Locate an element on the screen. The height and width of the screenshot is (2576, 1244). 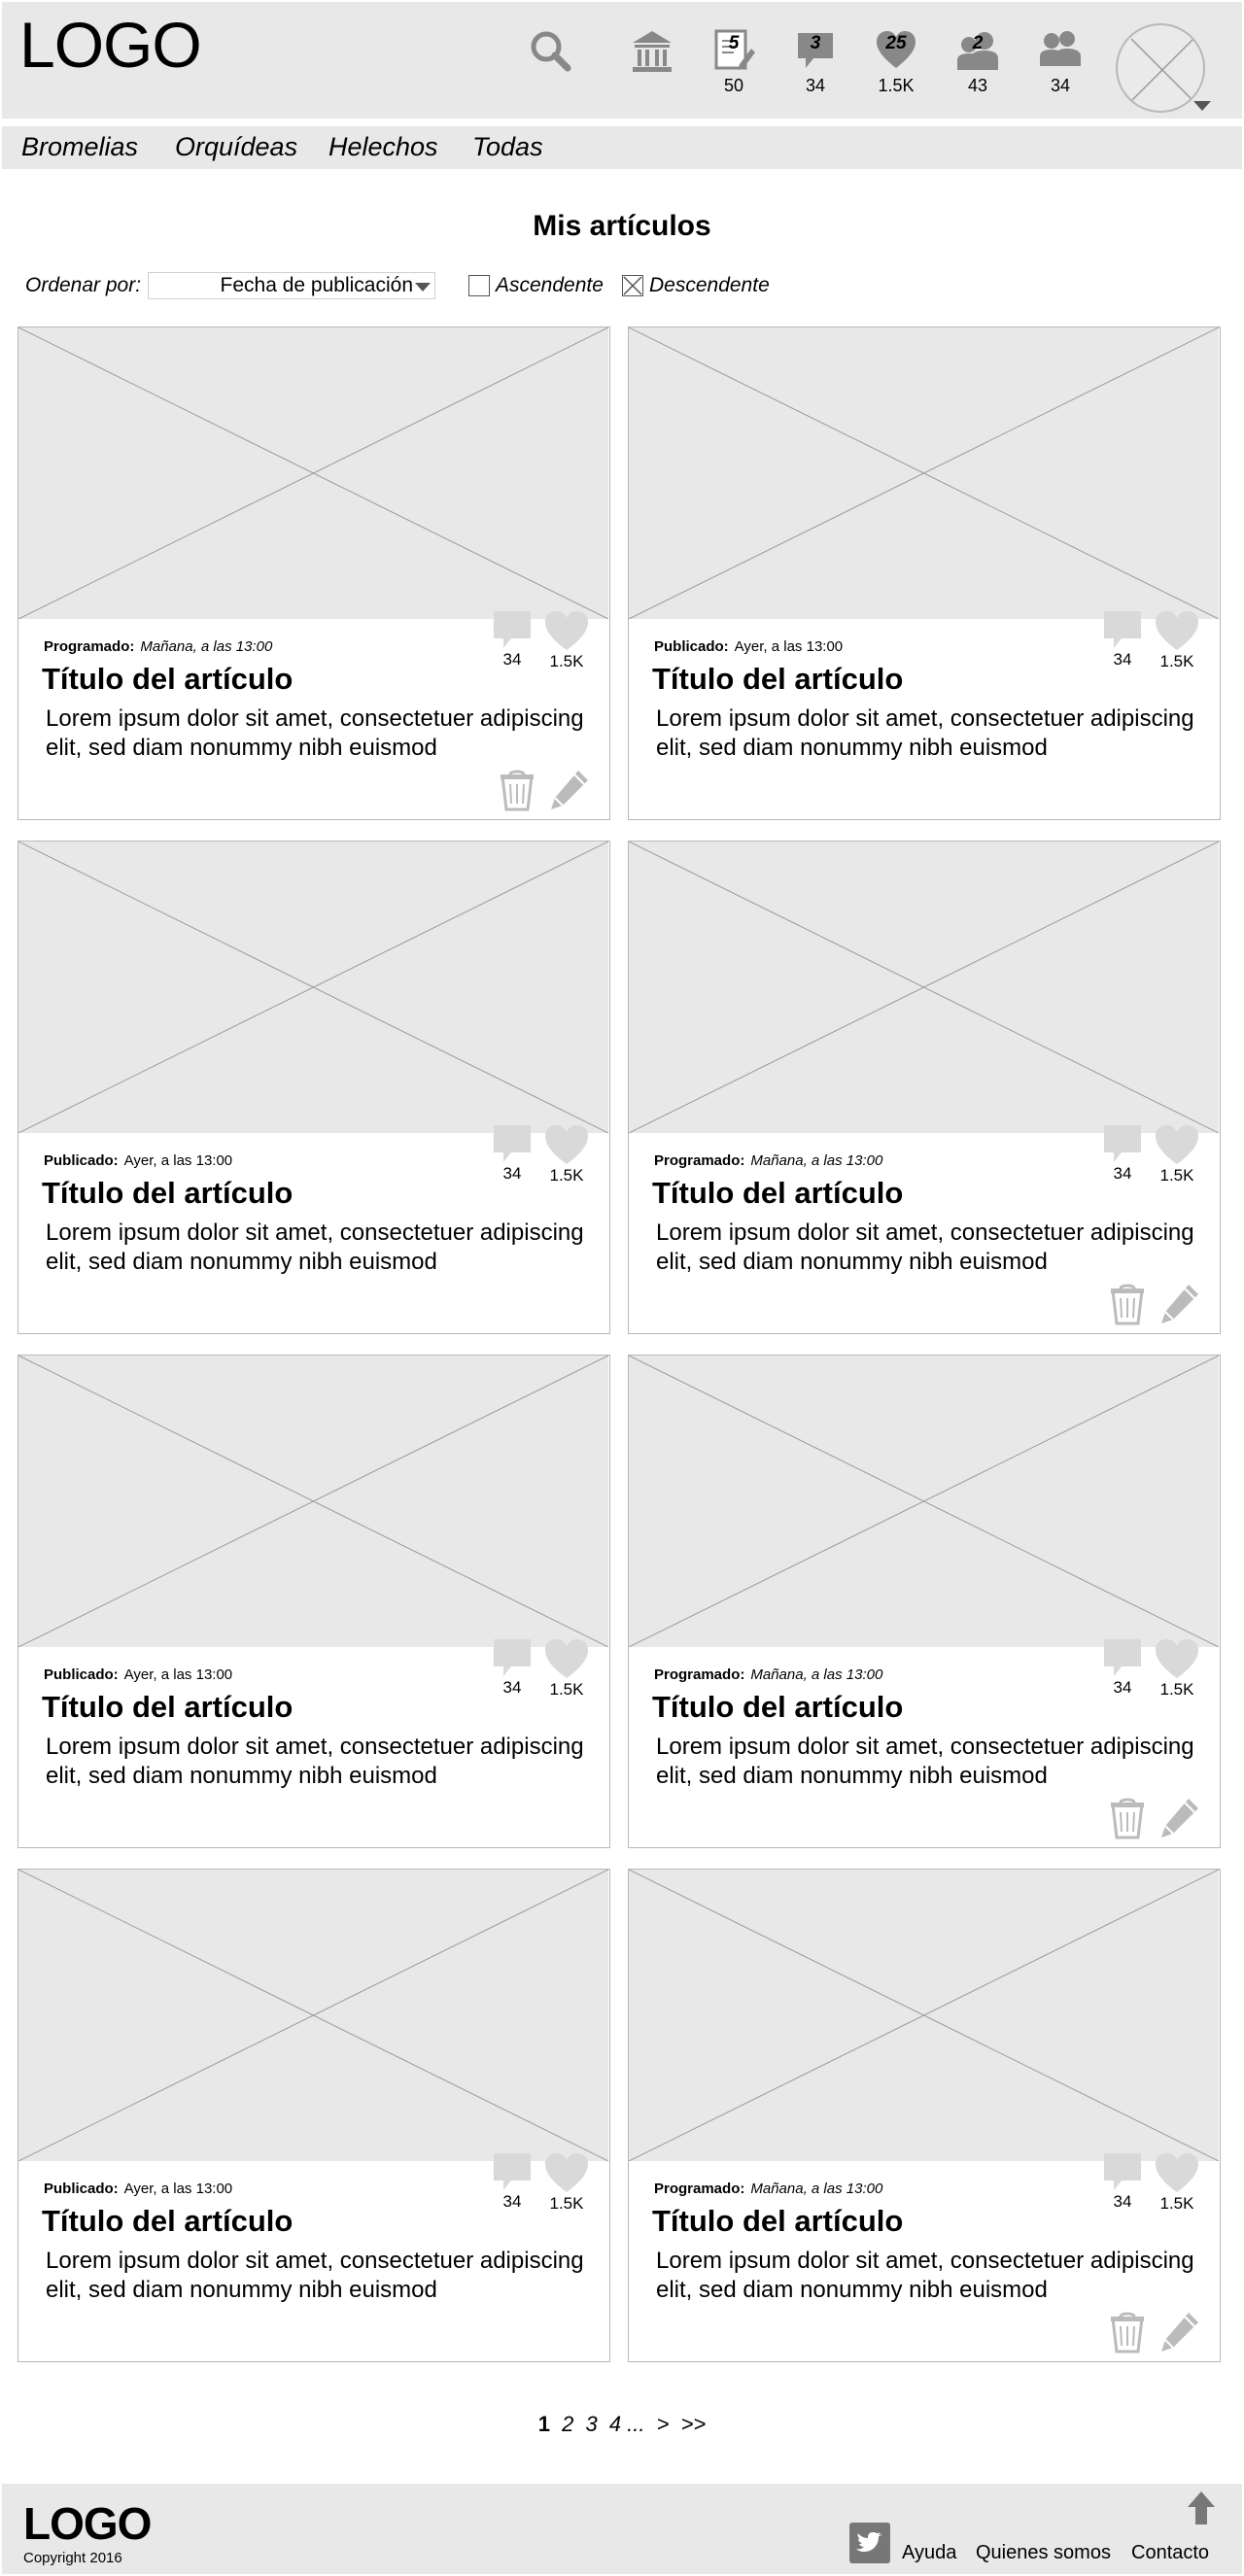
likes-icon: 25 1.5K is located at coordinates (896, 63).